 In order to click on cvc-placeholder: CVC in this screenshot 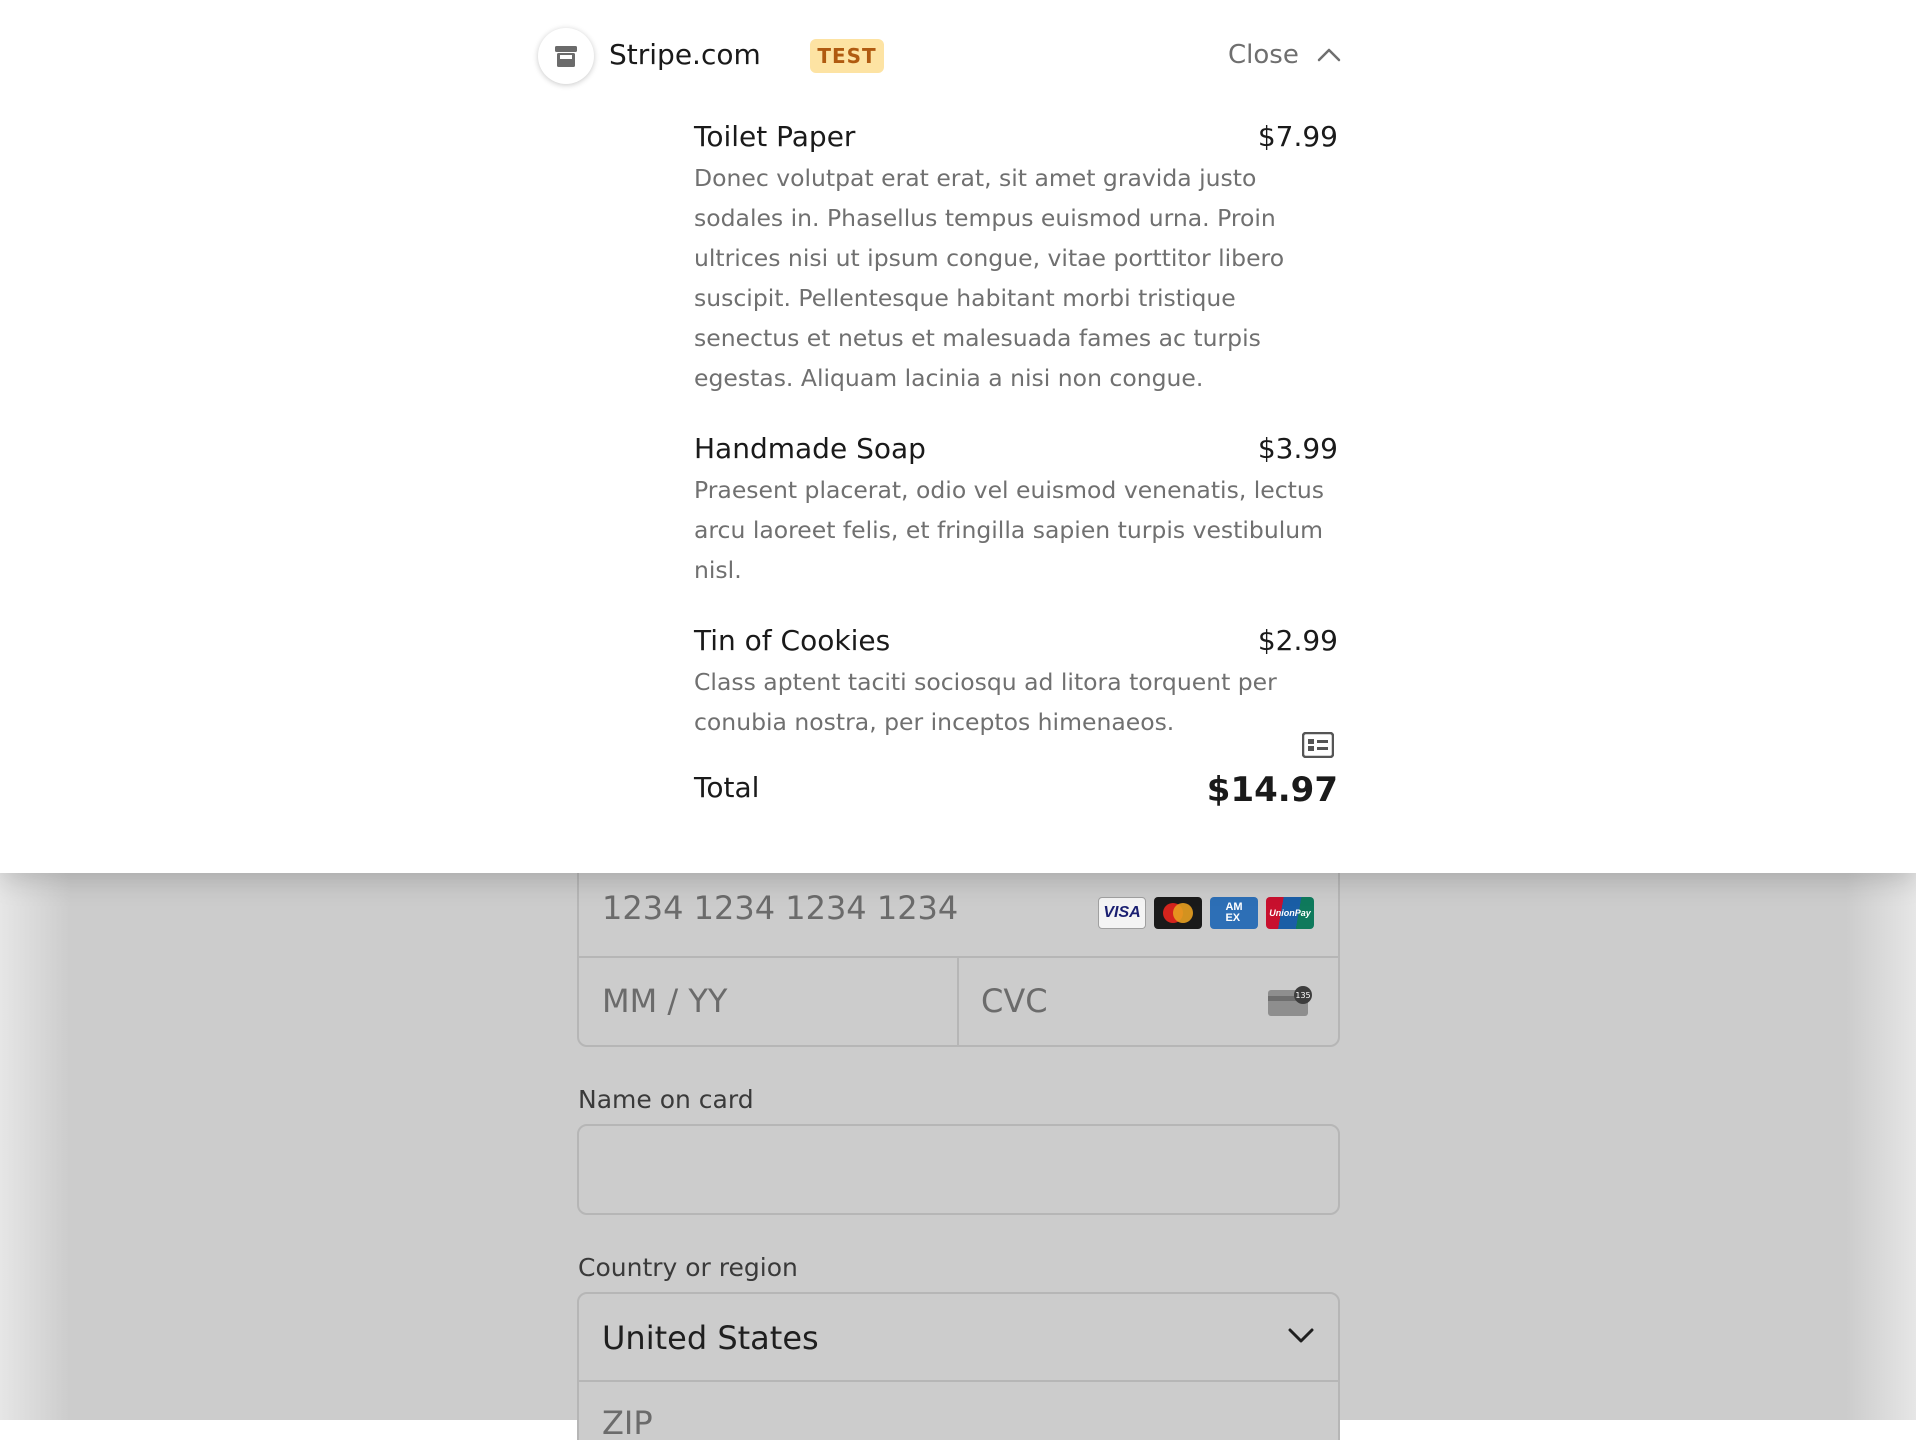, I will do `click(1014, 1001)`.